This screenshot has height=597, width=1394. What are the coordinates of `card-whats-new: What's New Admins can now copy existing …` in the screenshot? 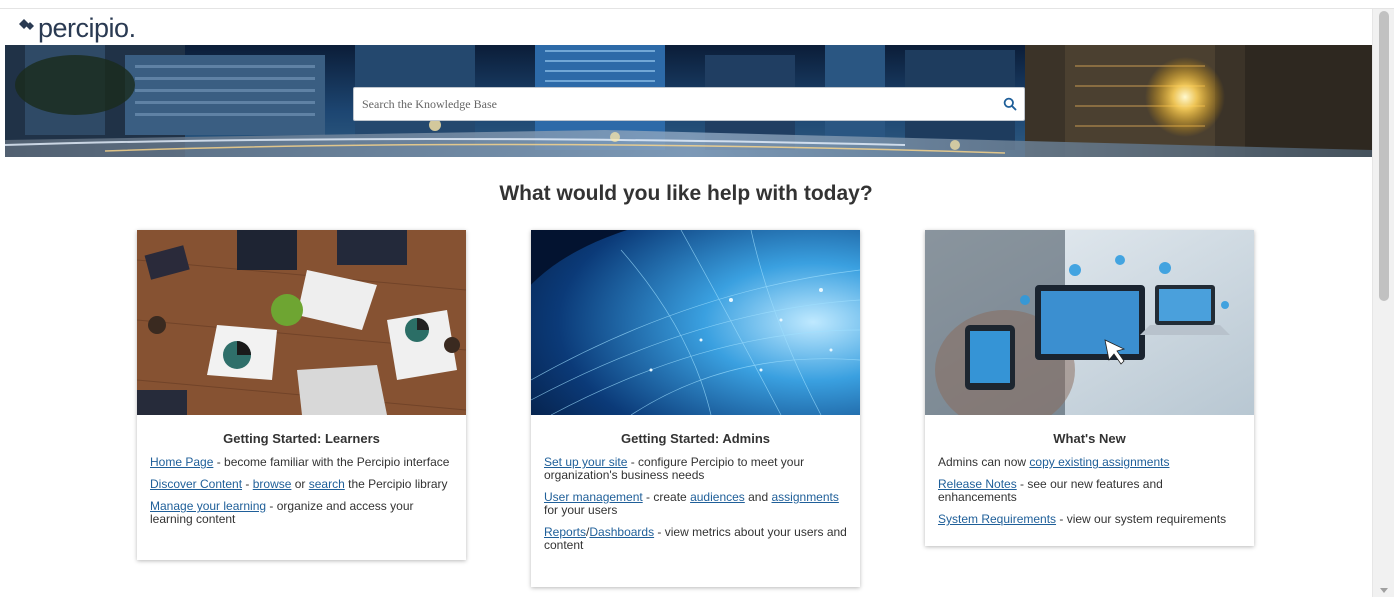 It's located at (1089, 388).